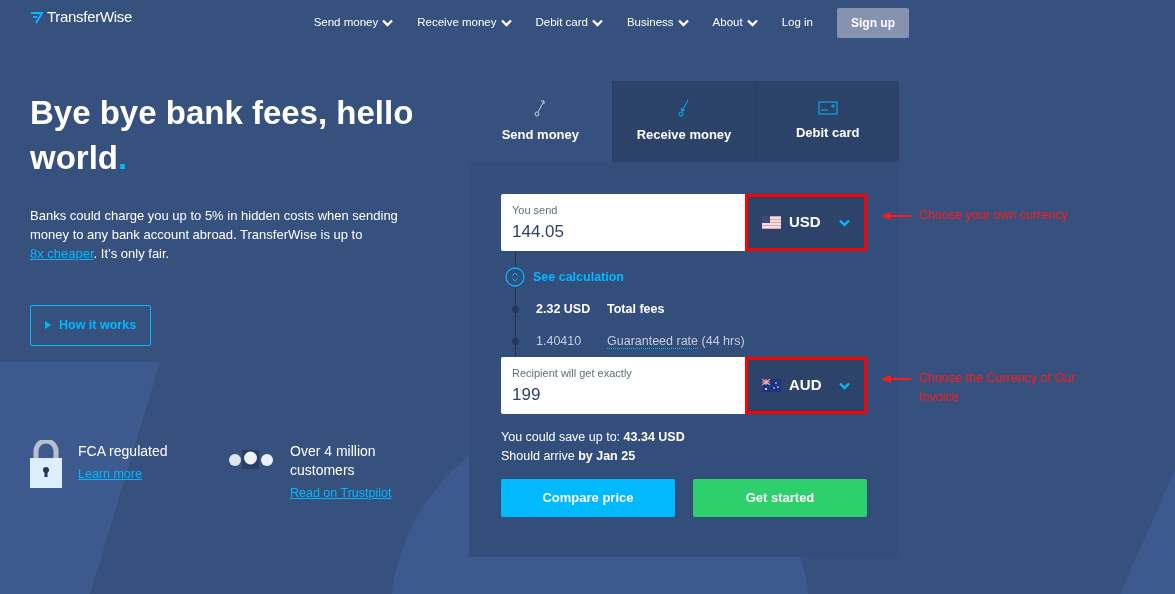 The width and height of the screenshot is (1175, 594). Describe the element at coordinates (993, 215) in the screenshot. I see `annotation-text: Choose your own currency` at that location.